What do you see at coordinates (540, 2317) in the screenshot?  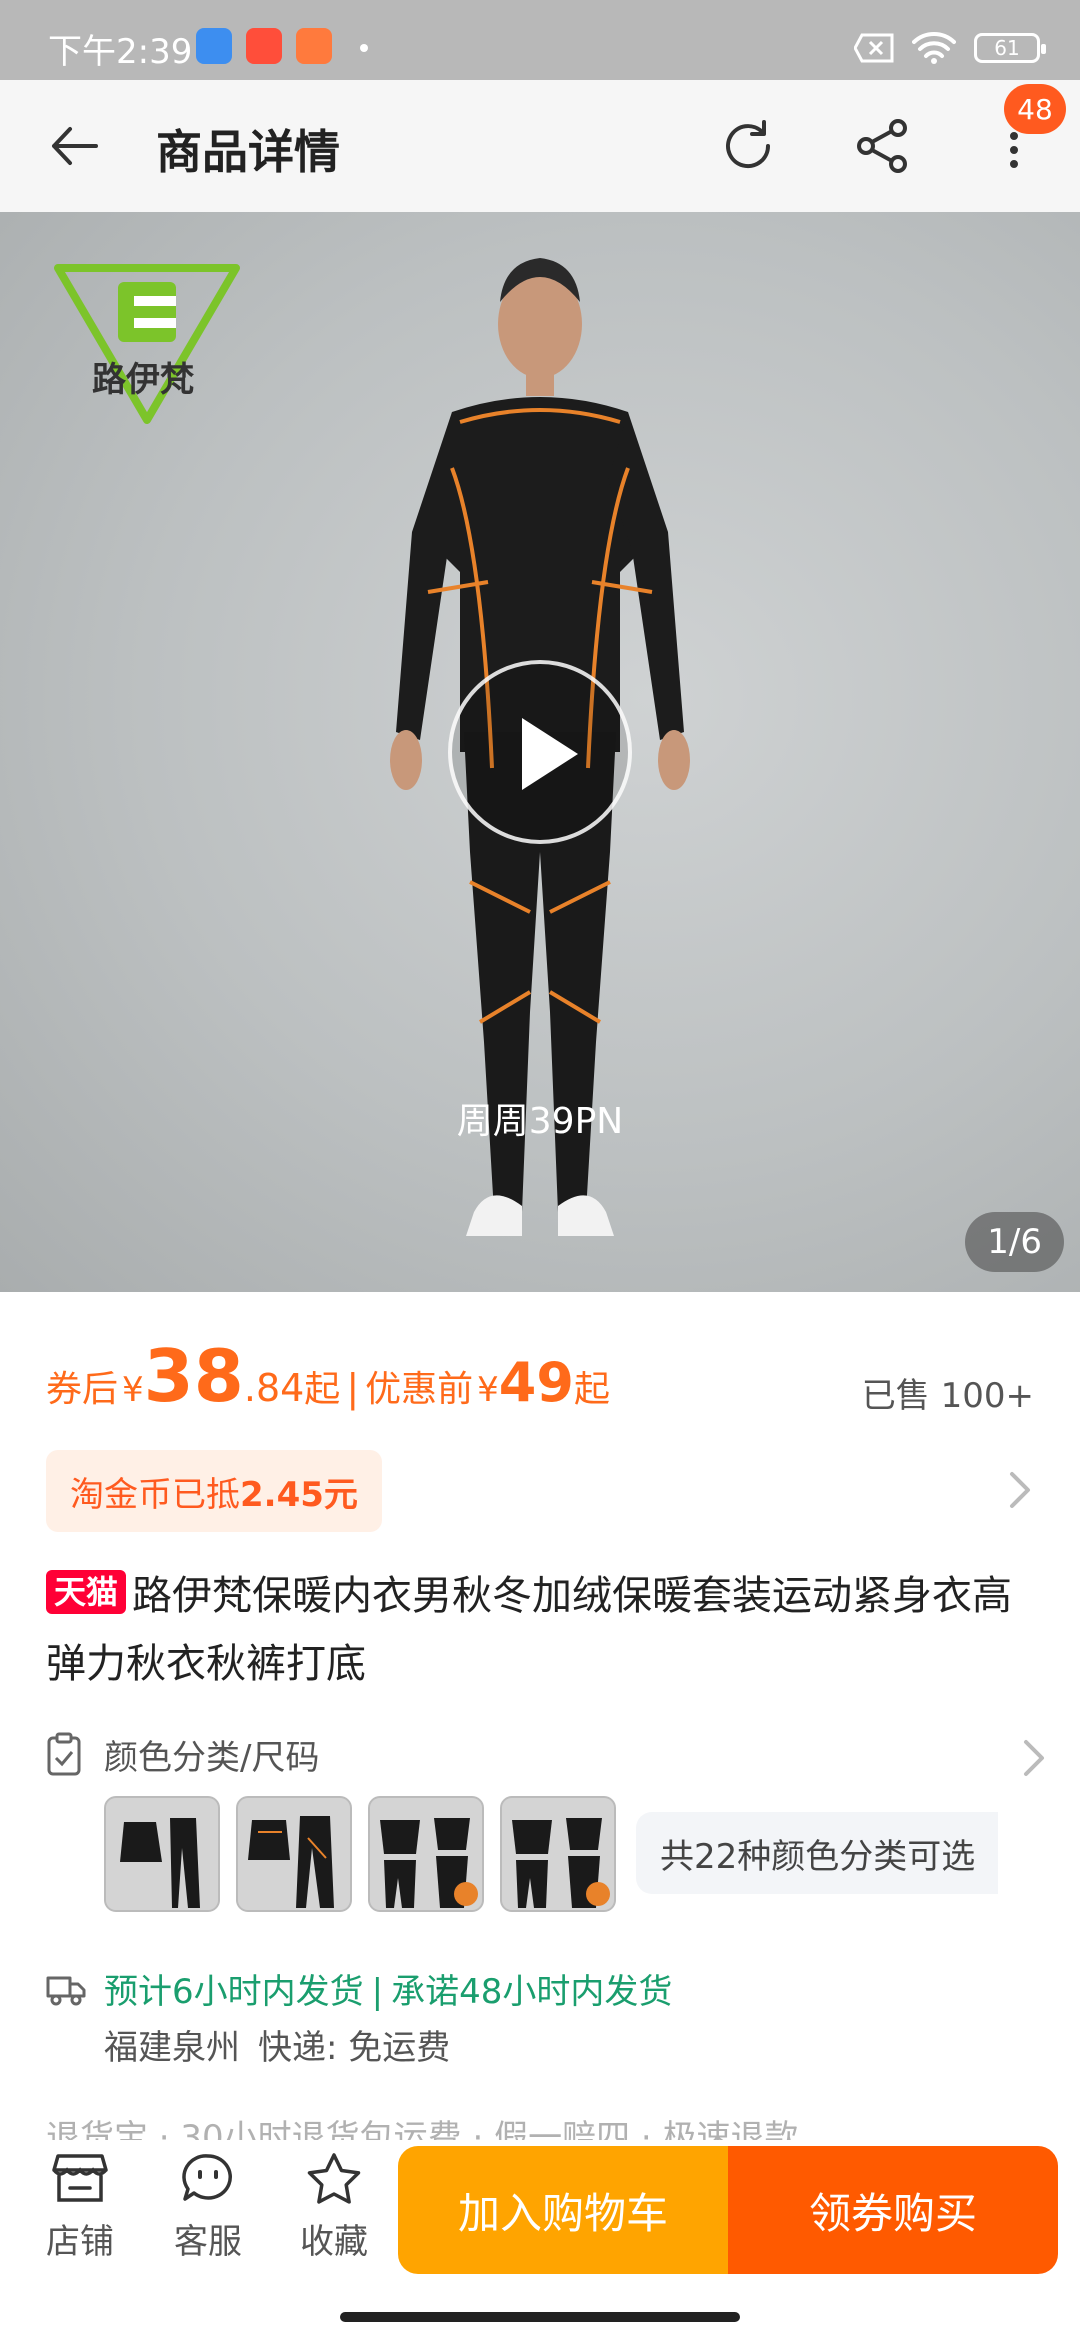 I see `home-indicator` at bounding box center [540, 2317].